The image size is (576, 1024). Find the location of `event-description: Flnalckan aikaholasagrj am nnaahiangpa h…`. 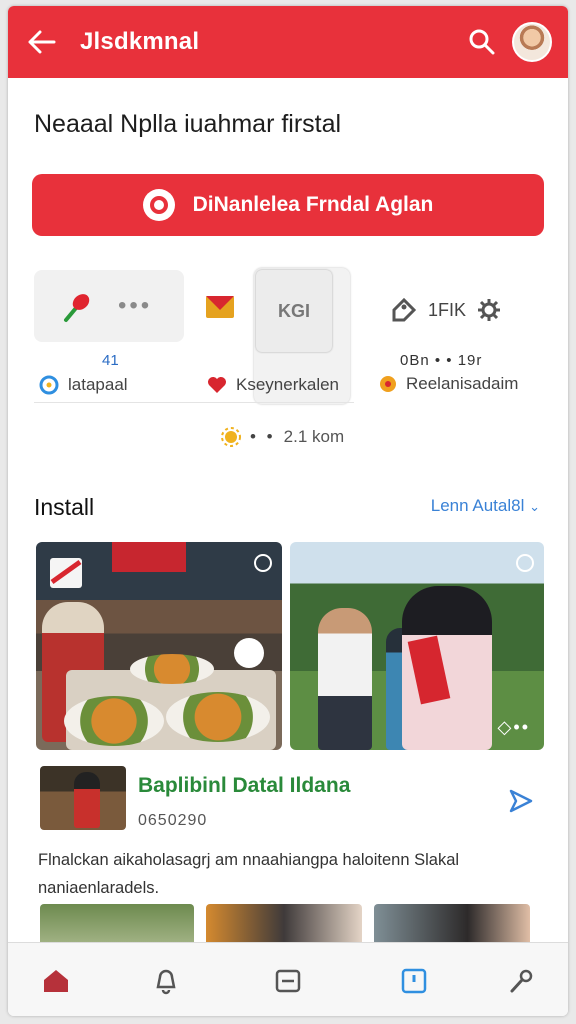

event-description: Flnalckan aikaholasagrj am nnaahiangpa h… is located at coordinates (249, 874).